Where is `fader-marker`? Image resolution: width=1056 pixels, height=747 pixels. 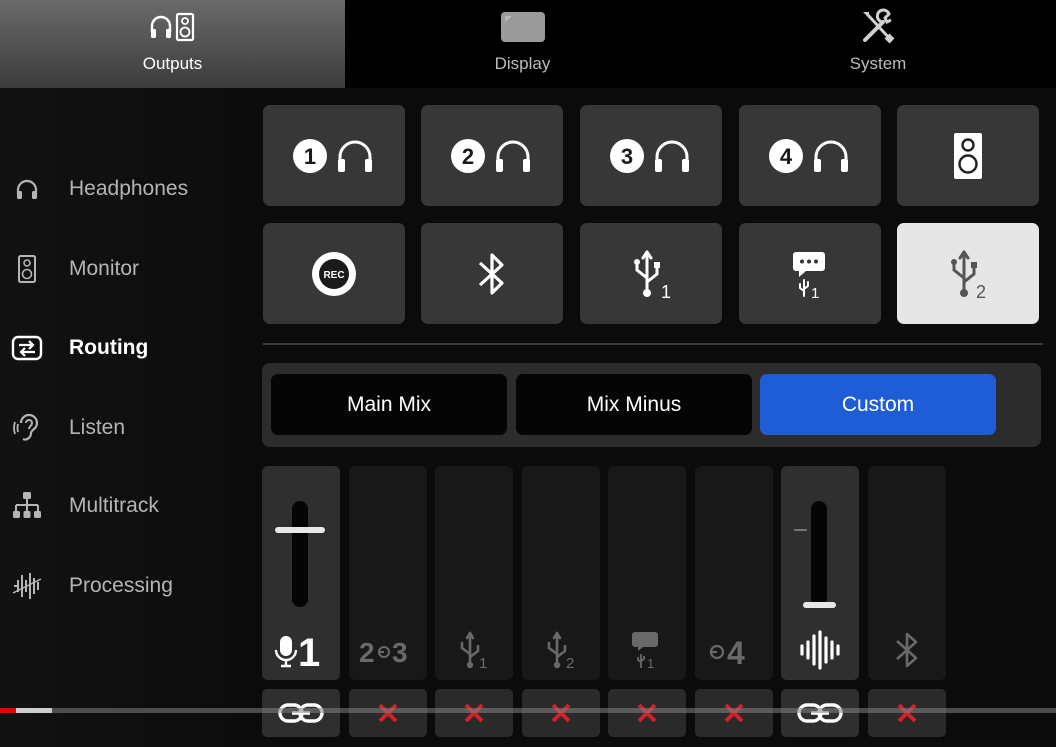
fader-marker is located at coordinates (800, 530).